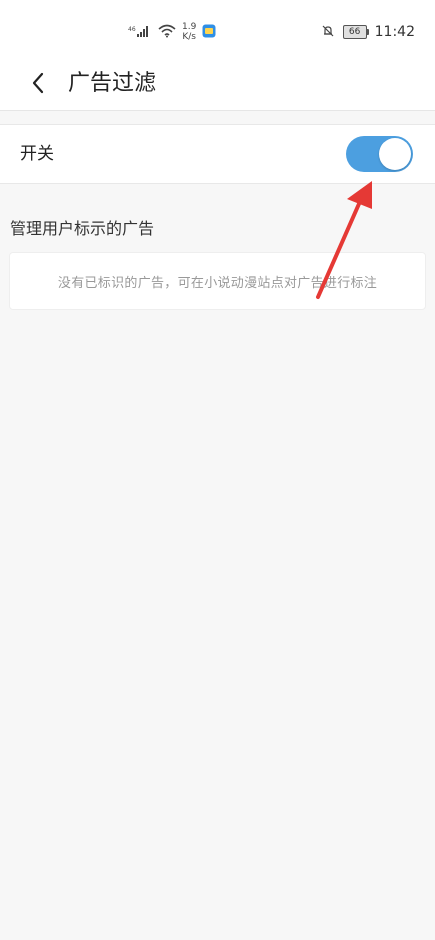 Image resolution: width=435 pixels, height=940 pixels. What do you see at coordinates (112, 83) in the screenshot?
I see `page-title: 广告过滤` at bounding box center [112, 83].